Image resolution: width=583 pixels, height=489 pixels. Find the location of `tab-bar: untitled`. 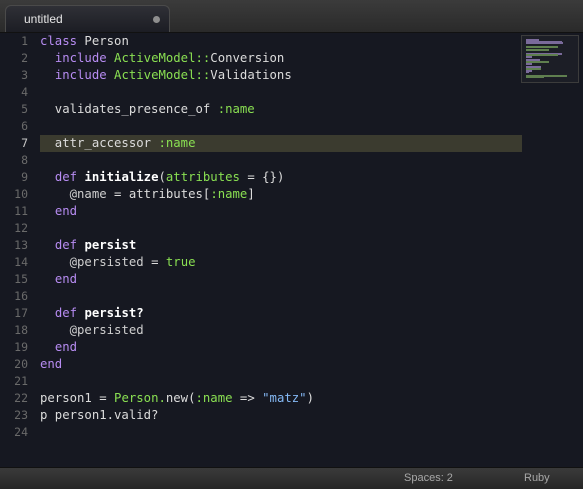

tab-bar: untitled is located at coordinates (291, 16).